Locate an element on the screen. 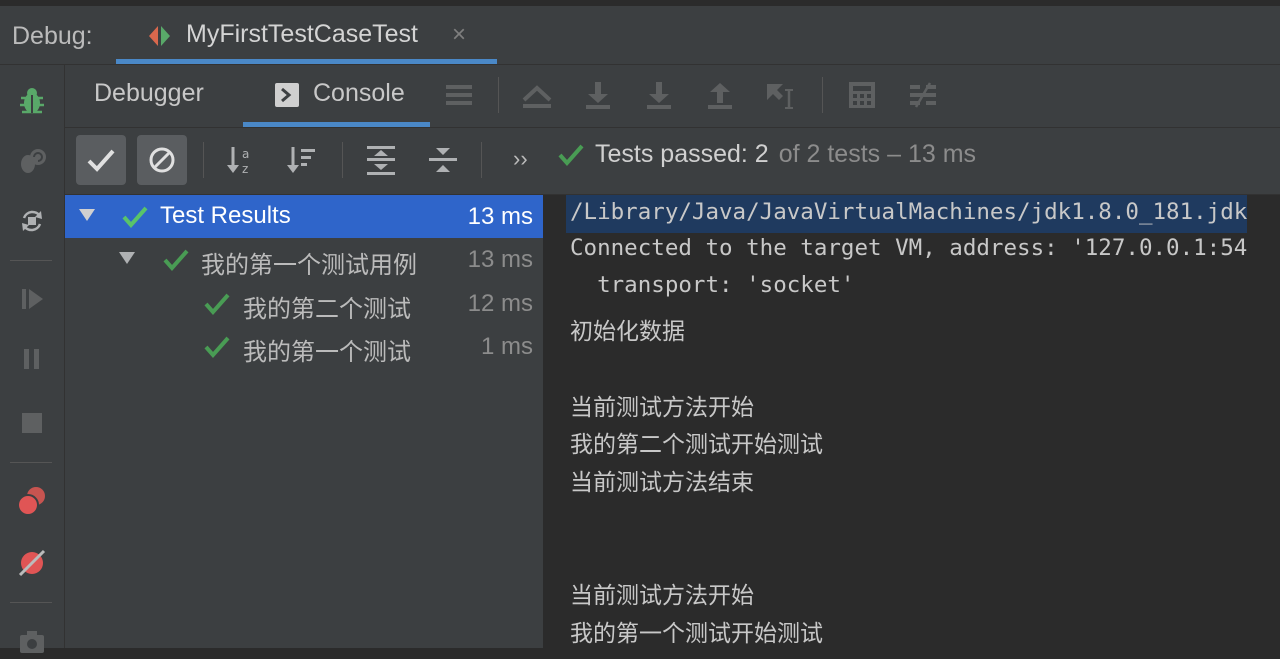 The height and width of the screenshot is (659, 1280). left-debug-toolbar is located at coordinates (32, 359).